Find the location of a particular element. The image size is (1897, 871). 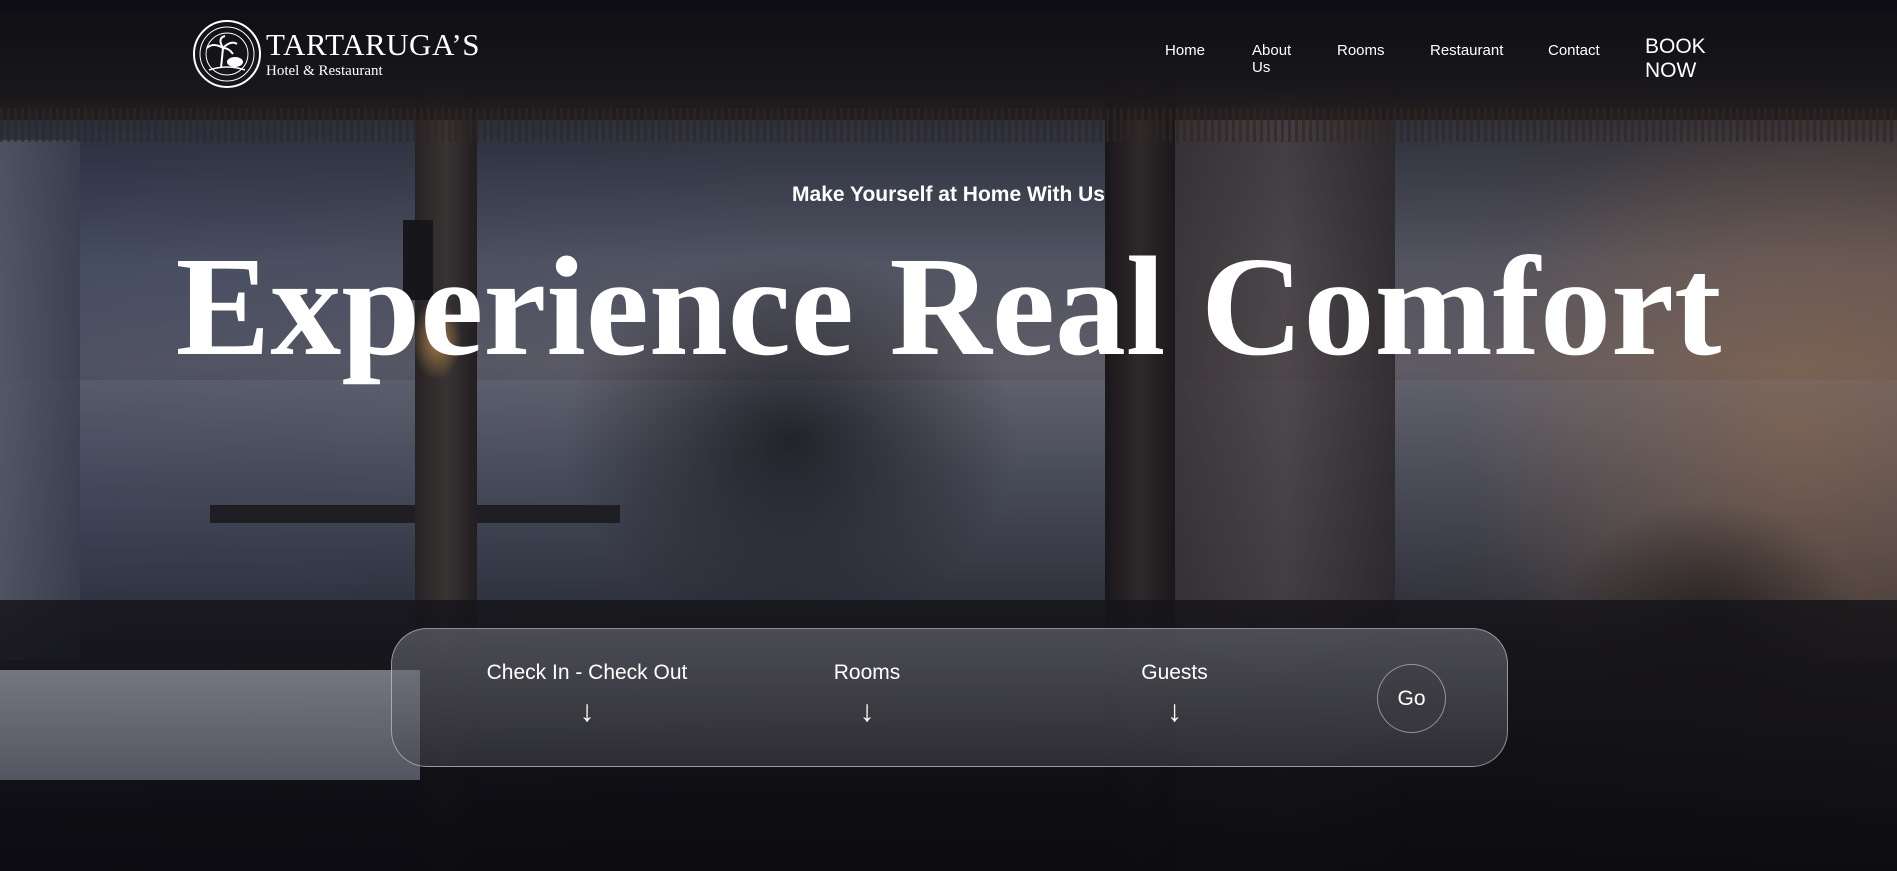

go-button: Go is located at coordinates (1411, 698).